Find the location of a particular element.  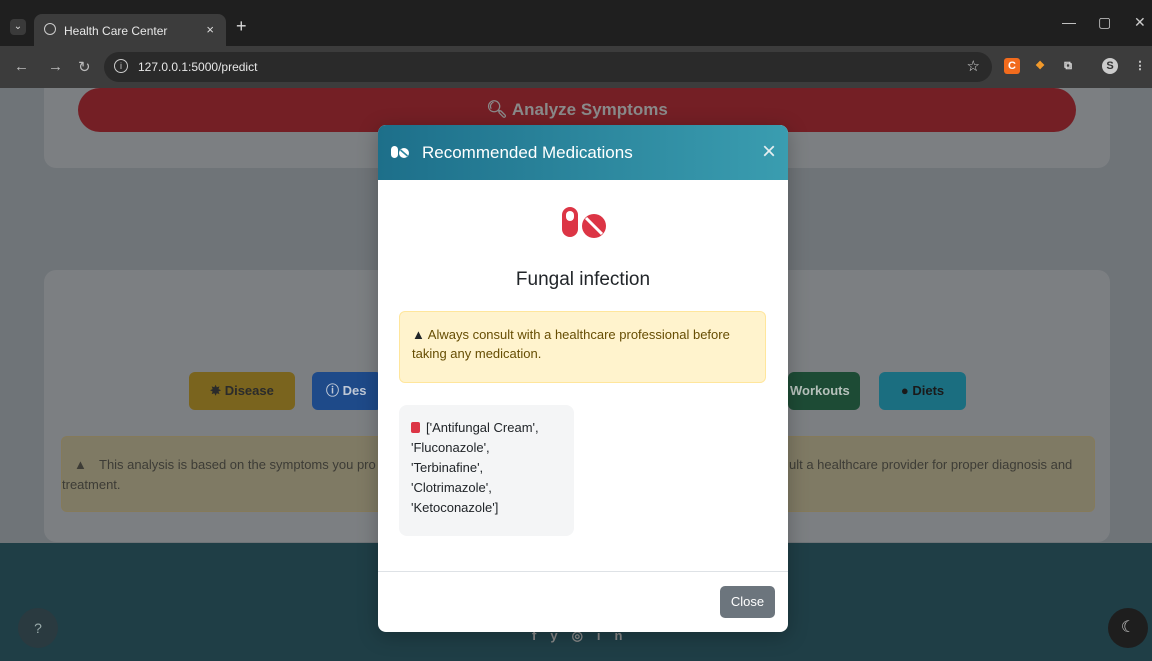

medication-line: 'Terbinafine', is located at coordinates (447, 467).